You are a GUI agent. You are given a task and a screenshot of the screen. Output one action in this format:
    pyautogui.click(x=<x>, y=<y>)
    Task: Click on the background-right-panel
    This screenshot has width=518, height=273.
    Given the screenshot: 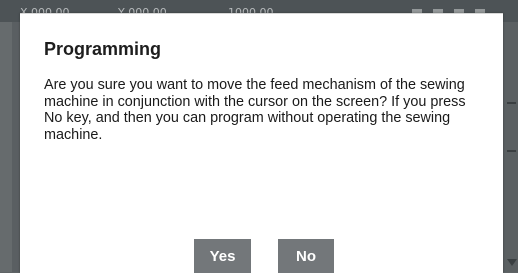 What is the action you would take?
    pyautogui.click(x=511, y=147)
    